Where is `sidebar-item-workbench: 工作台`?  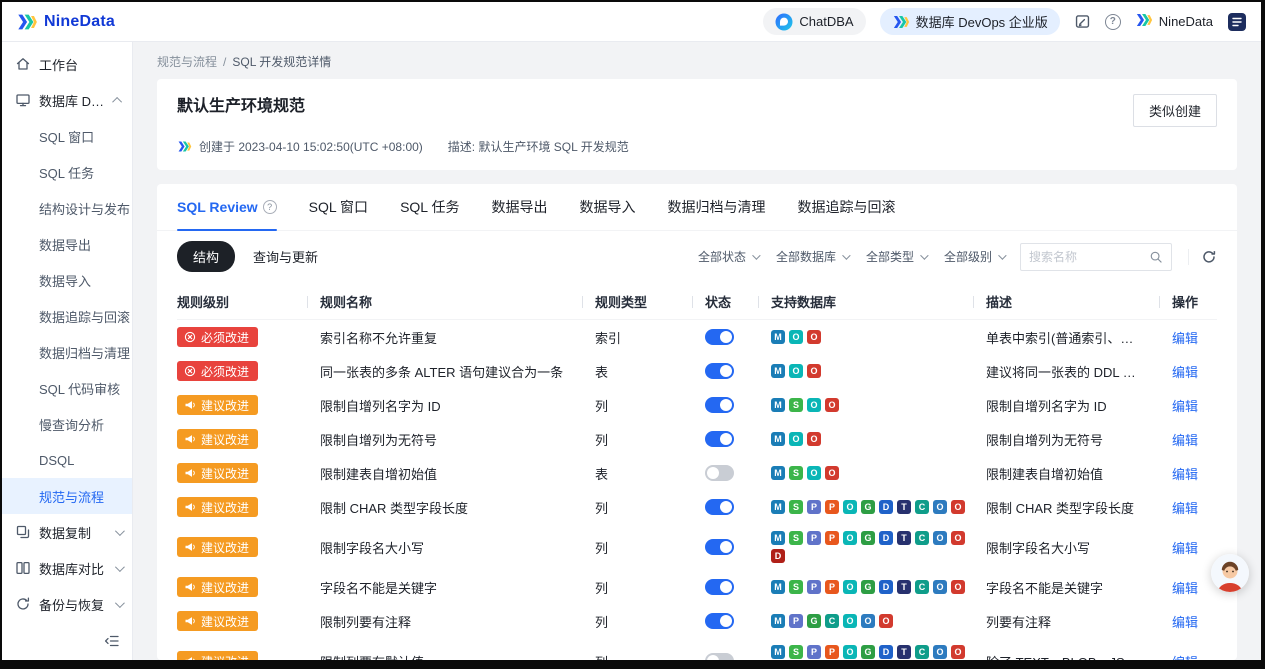 sidebar-item-workbench: 工作台 is located at coordinates (67, 64).